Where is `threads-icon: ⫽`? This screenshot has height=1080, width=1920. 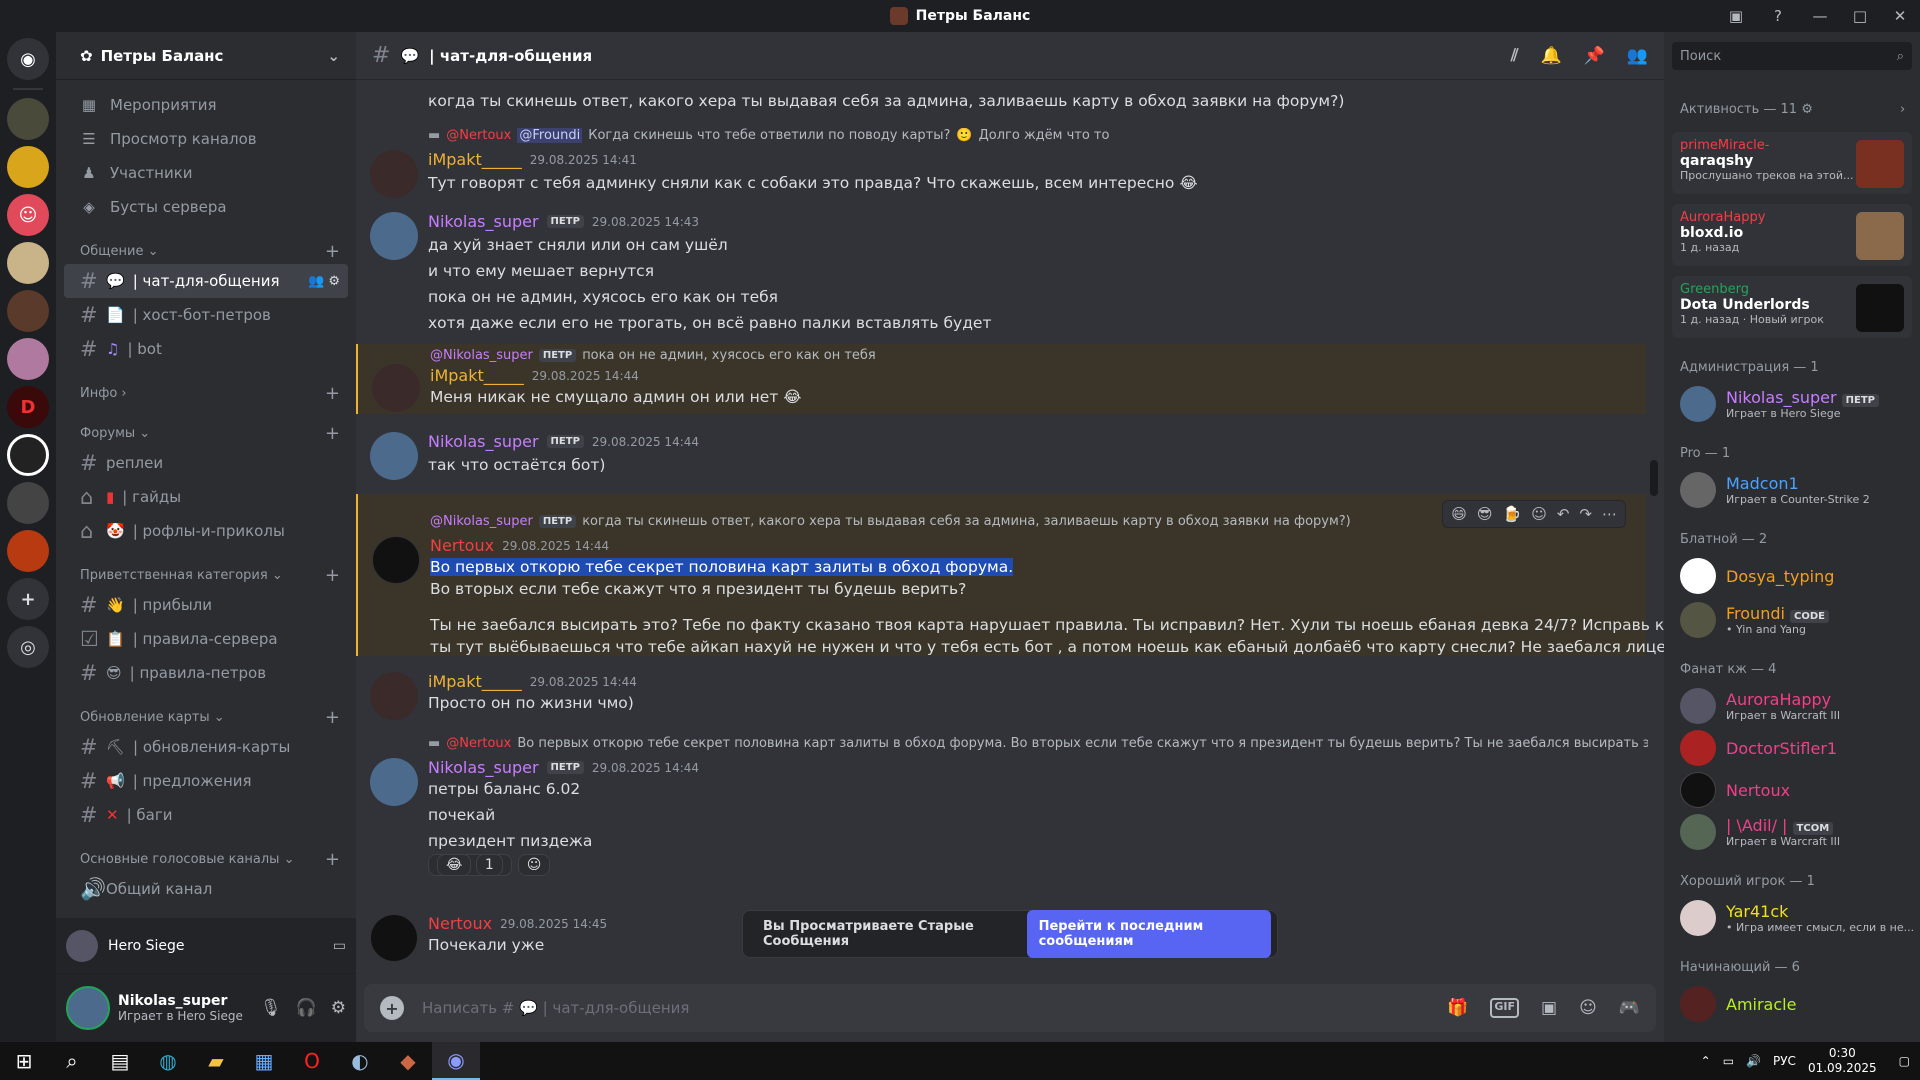
threads-icon: ⫽ is located at coordinates (1515, 56).